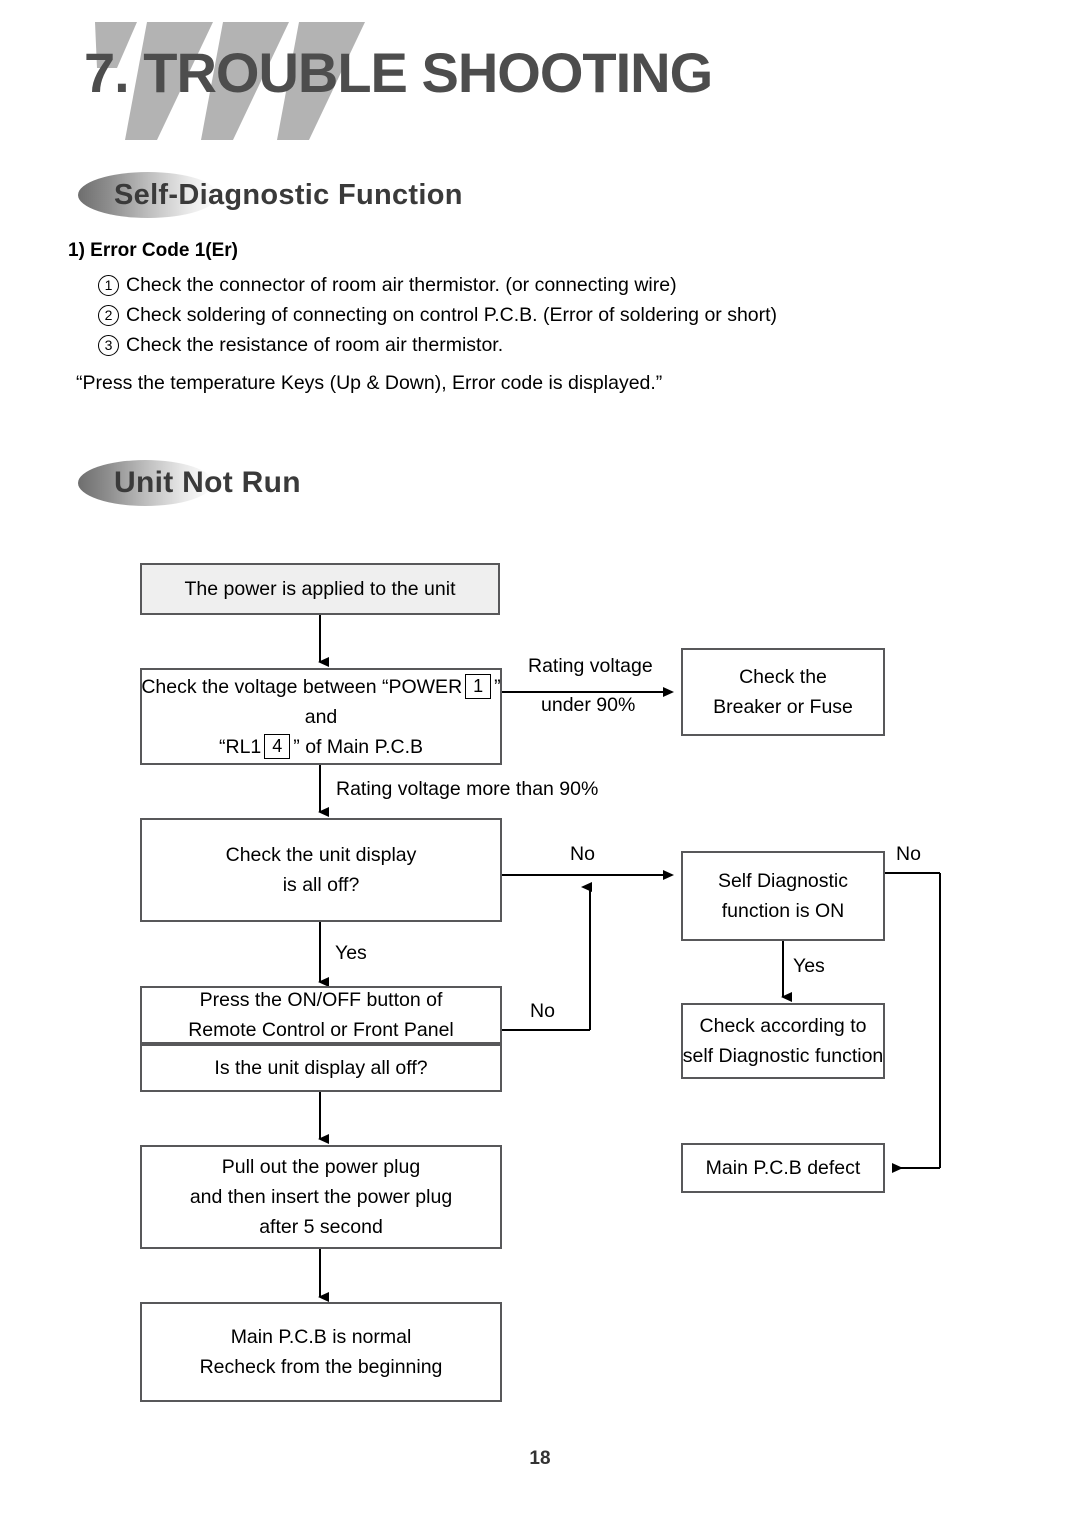 This screenshot has width=1080, height=1528. I want to click on edge-label-no-display: No, so click(582, 854).